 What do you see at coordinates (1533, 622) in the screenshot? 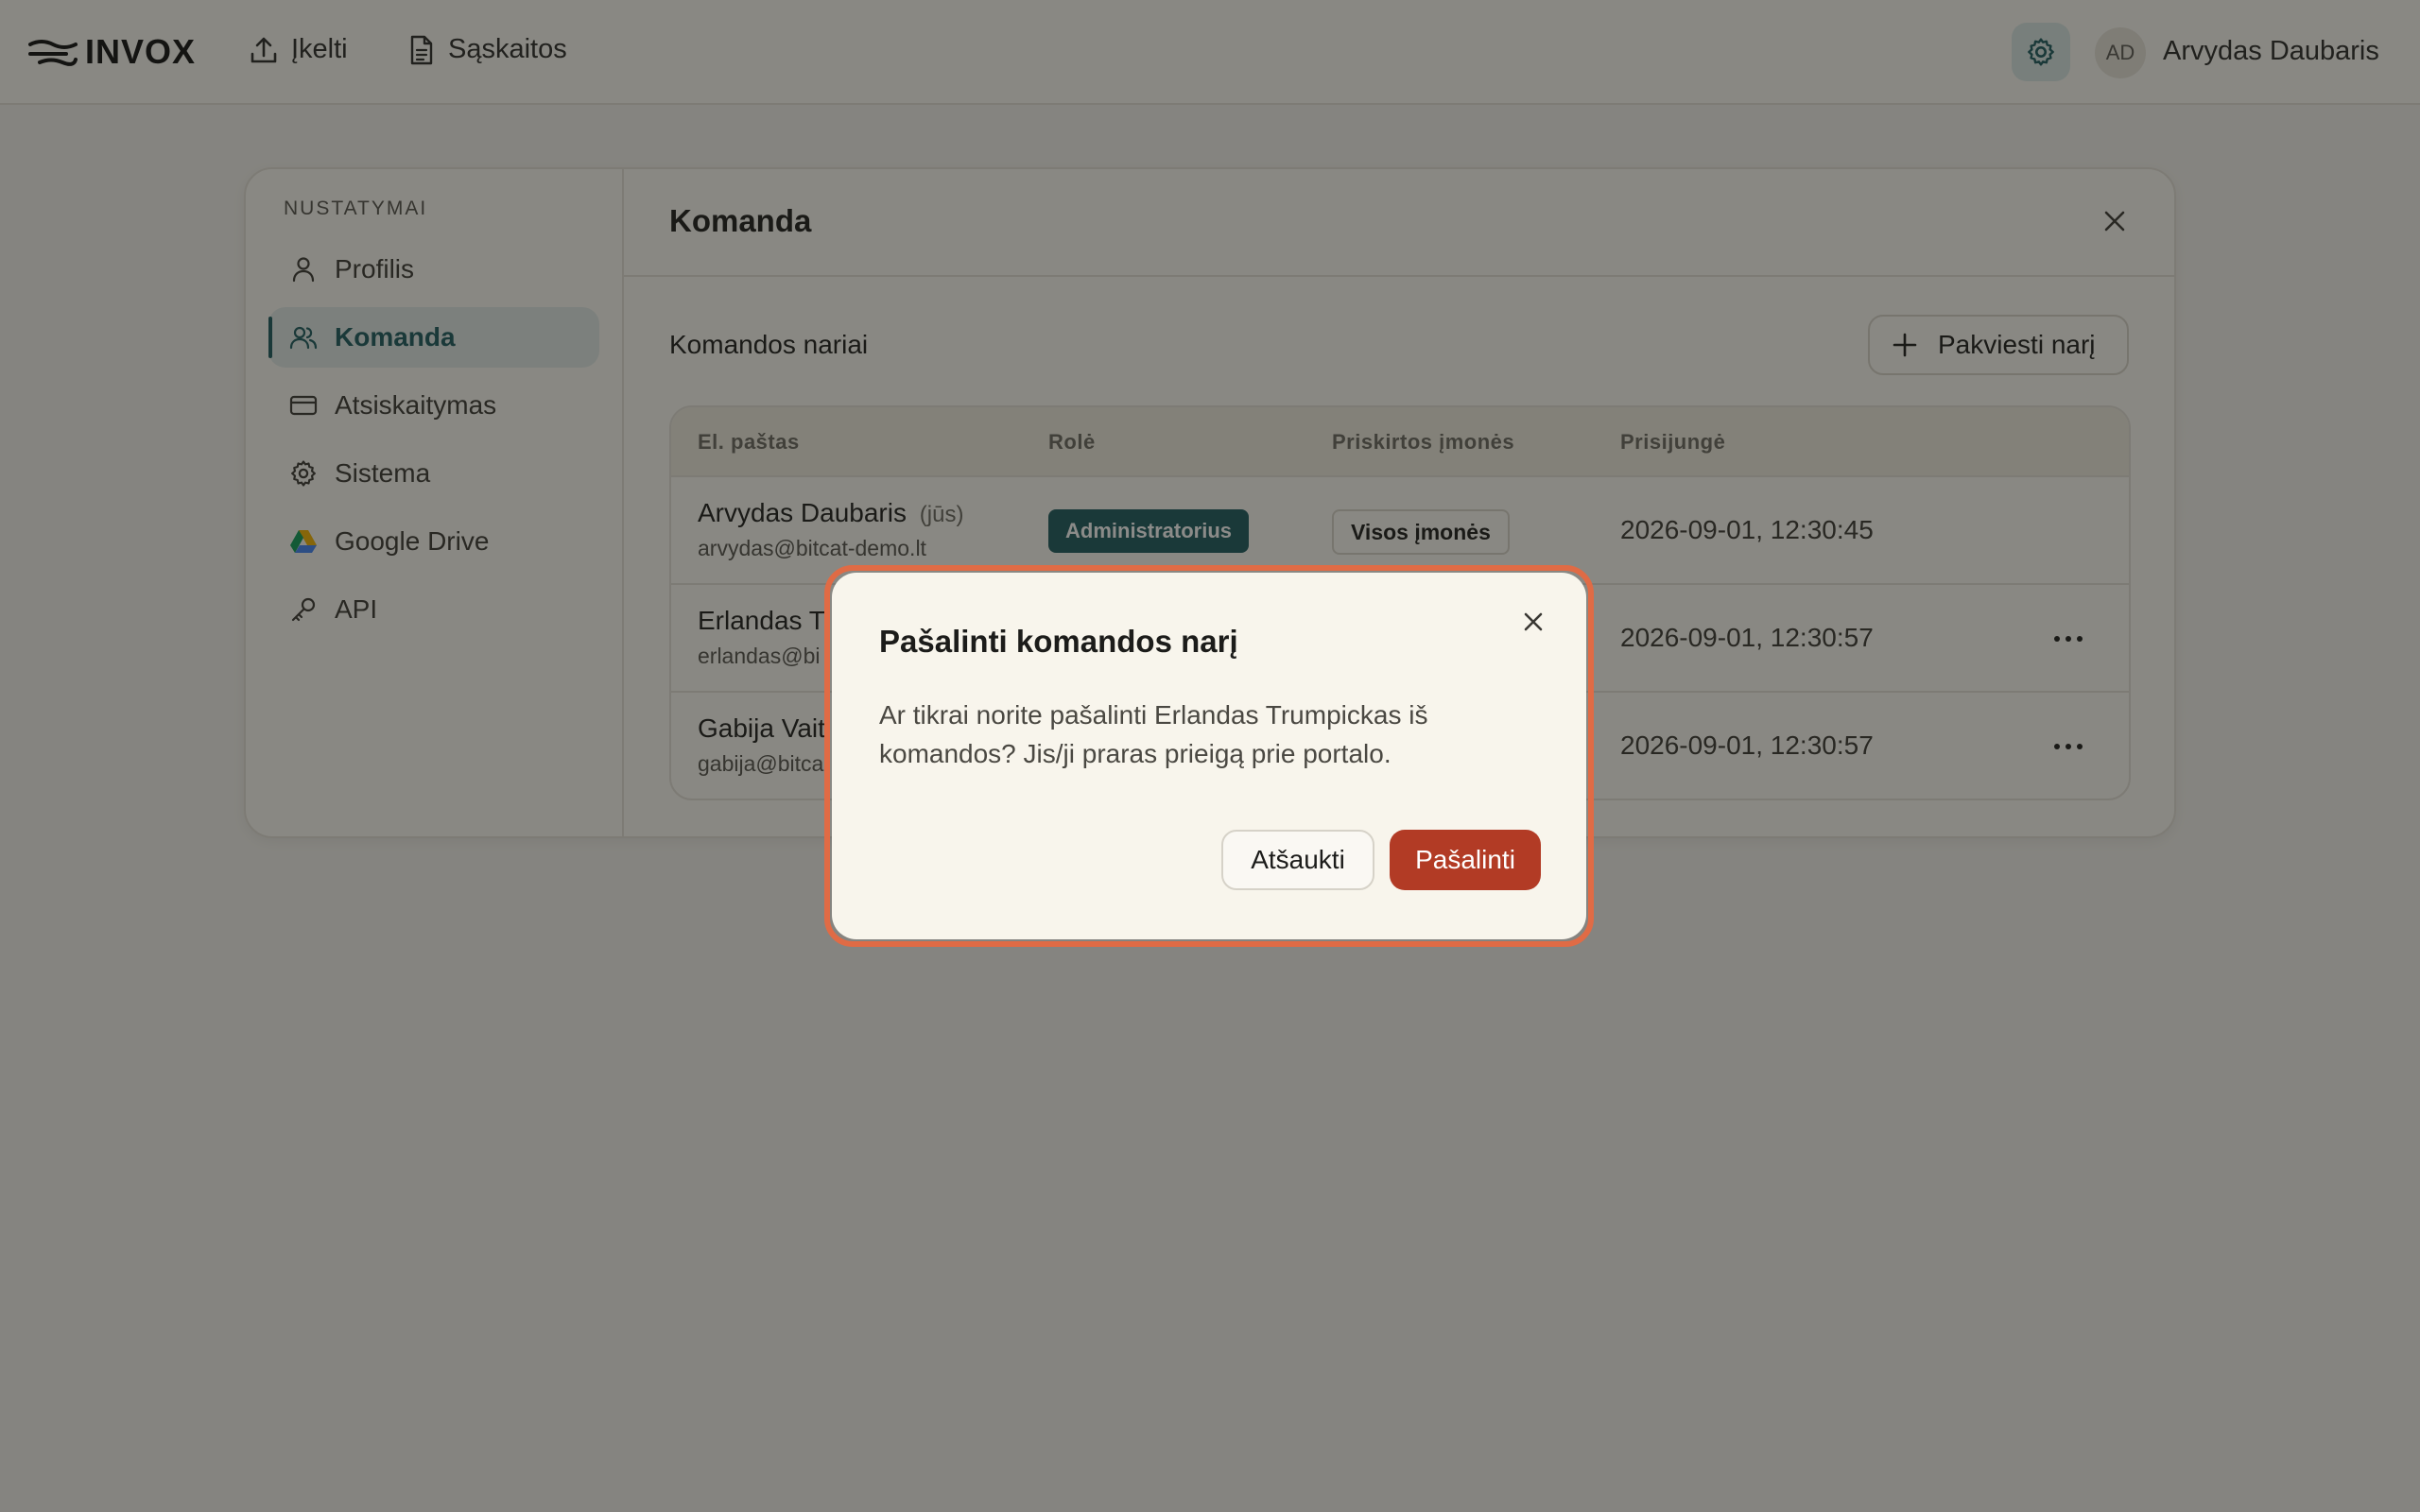
I see `close-icon` at bounding box center [1533, 622].